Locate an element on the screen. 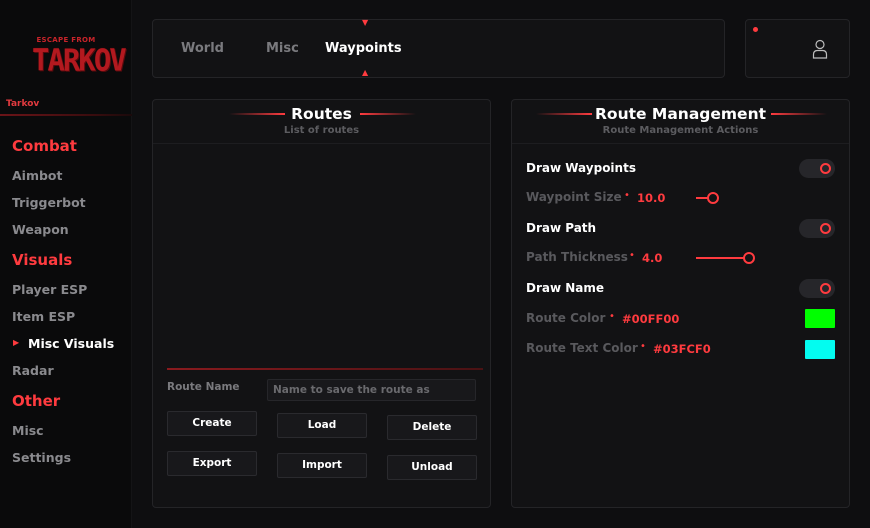 The width and height of the screenshot is (870, 528). load-button: Load is located at coordinates (322, 425).